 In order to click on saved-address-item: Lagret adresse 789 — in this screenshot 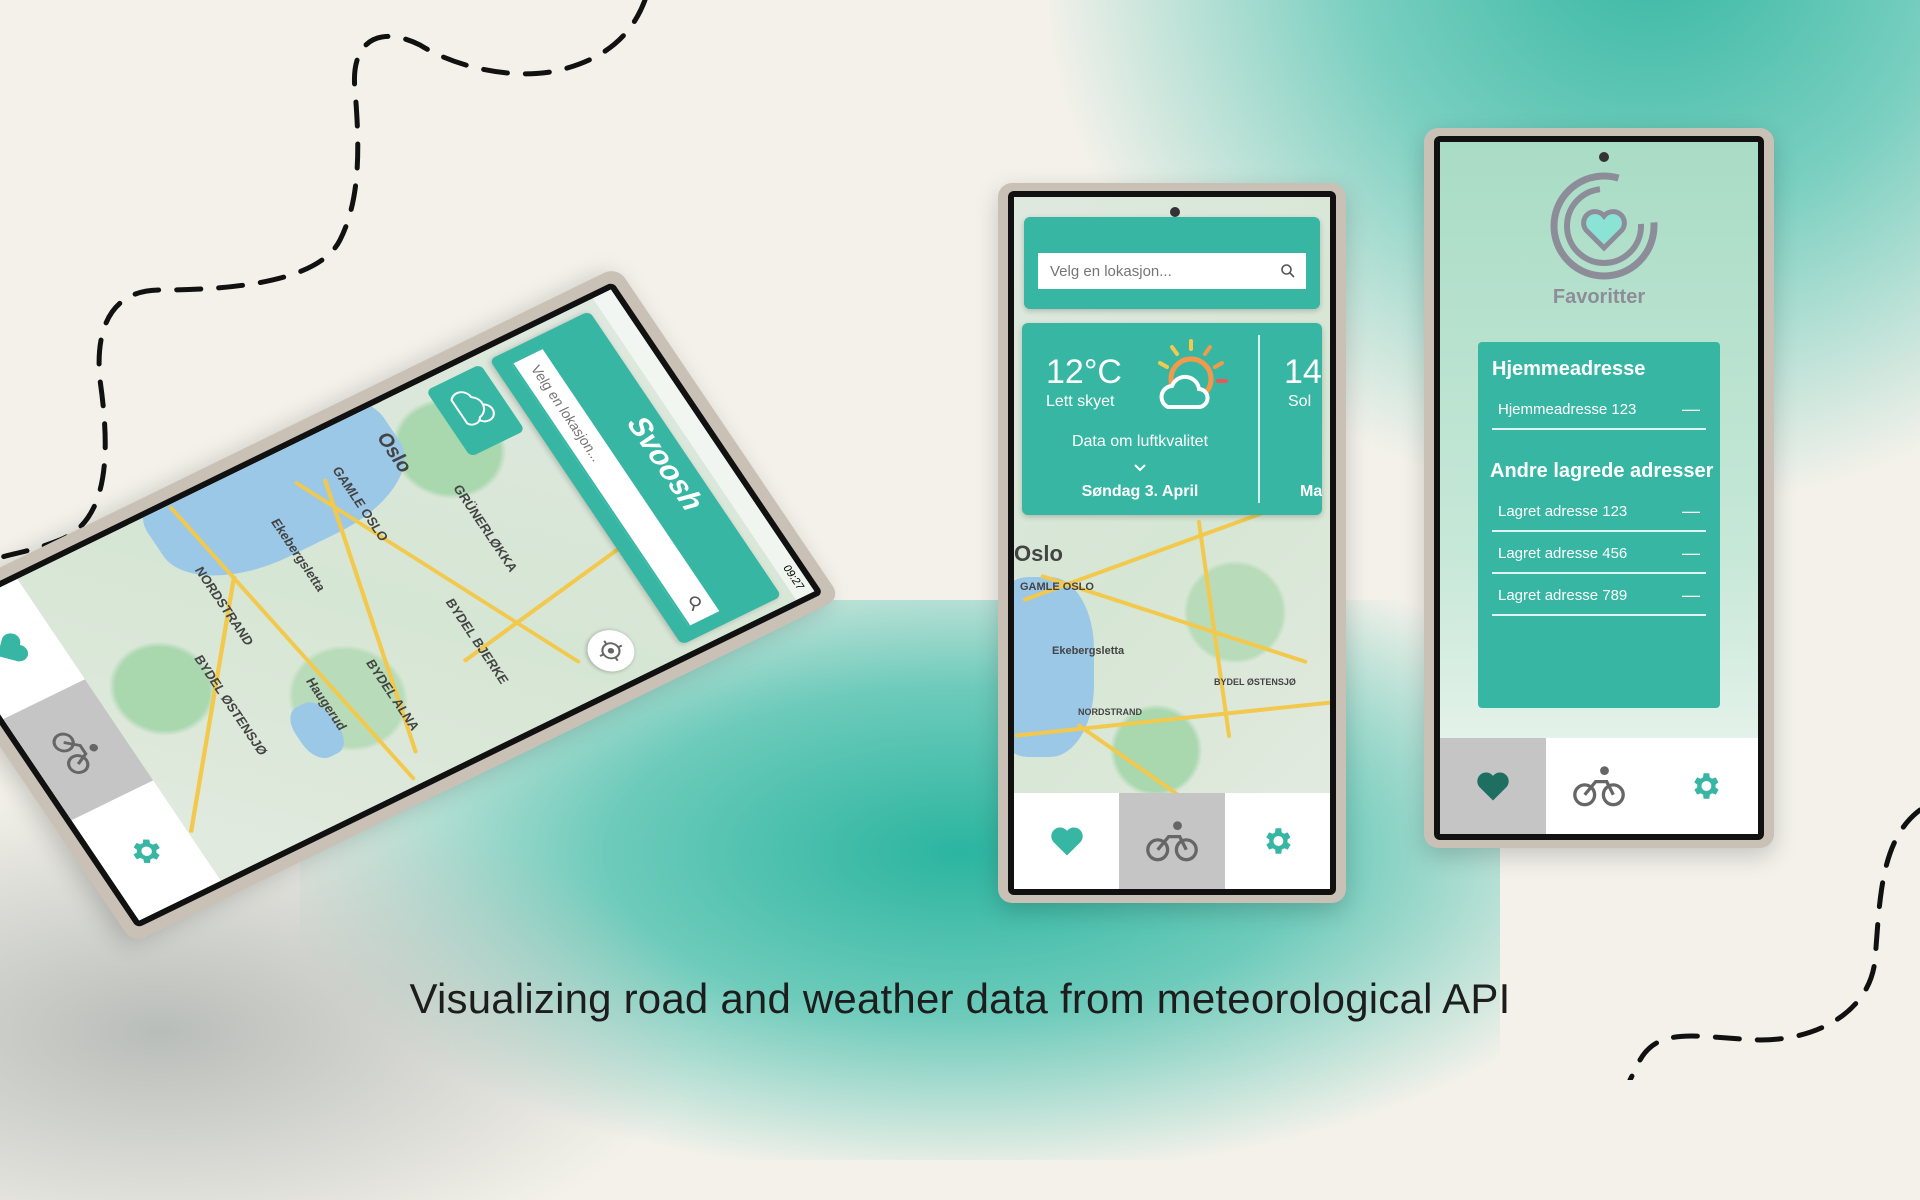, I will do `click(1599, 596)`.